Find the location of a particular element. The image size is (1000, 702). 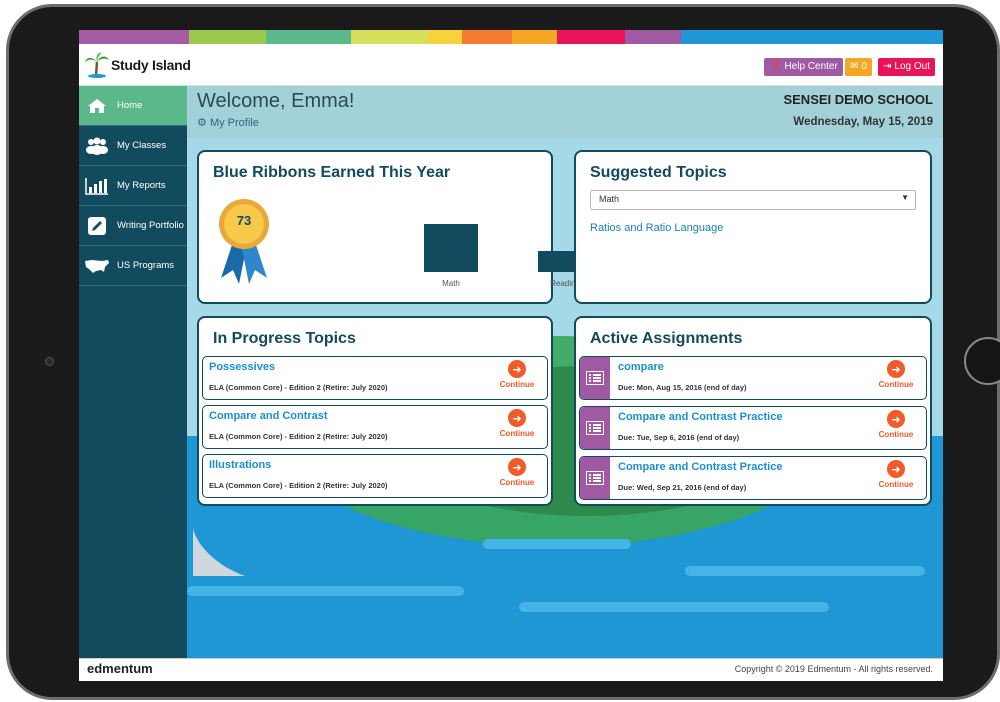

caret-down-icon: ▼ is located at coordinates (905, 197).